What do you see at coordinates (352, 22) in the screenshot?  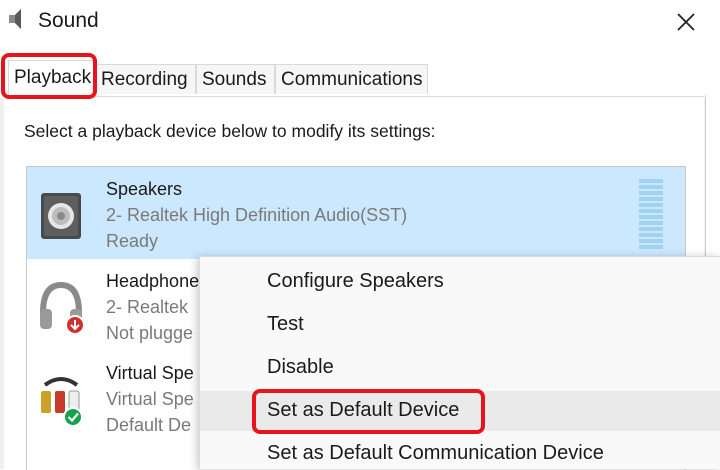 I see `title-bar: Sound` at bounding box center [352, 22].